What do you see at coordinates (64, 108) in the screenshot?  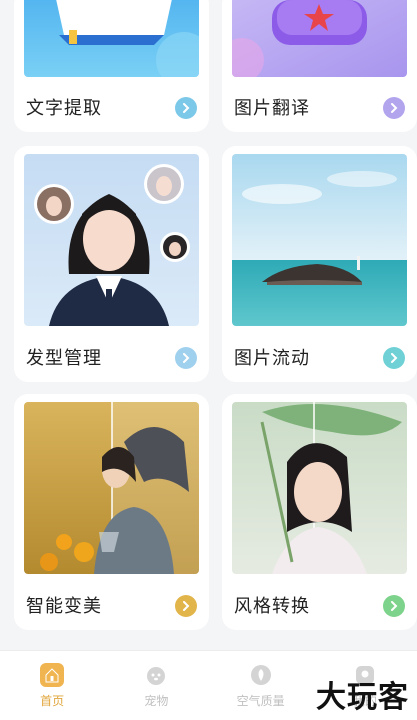 I see `card-label: 文字提取` at bounding box center [64, 108].